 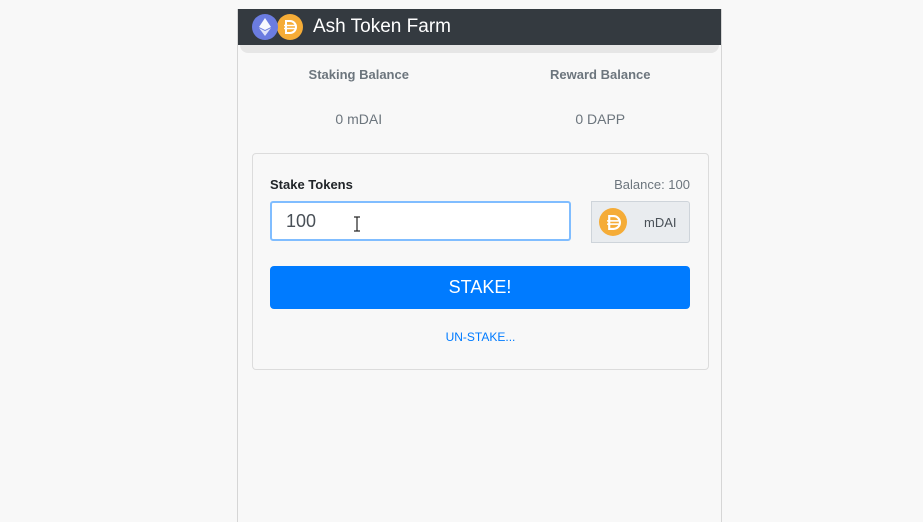 What do you see at coordinates (640, 222) in the screenshot?
I see `token-addon: mDAI` at bounding box center [640, 222].